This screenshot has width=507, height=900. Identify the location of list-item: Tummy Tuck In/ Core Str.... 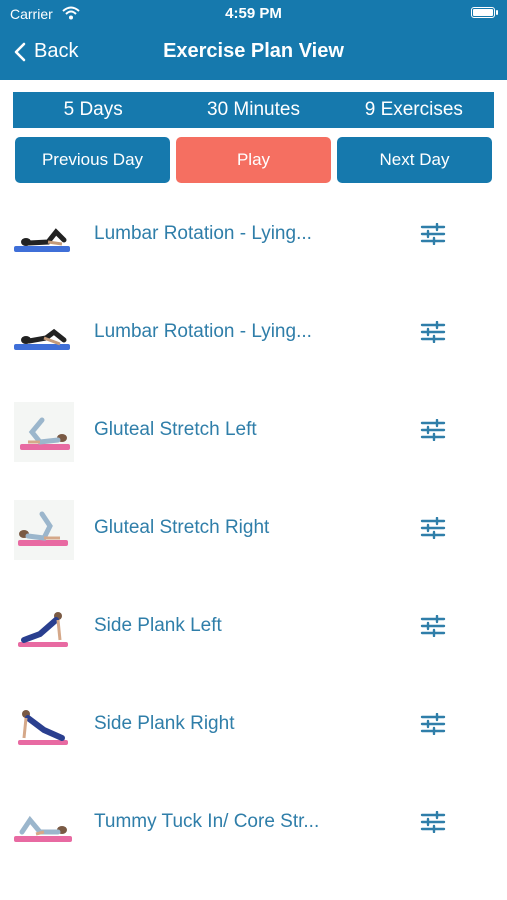
(253, 823).